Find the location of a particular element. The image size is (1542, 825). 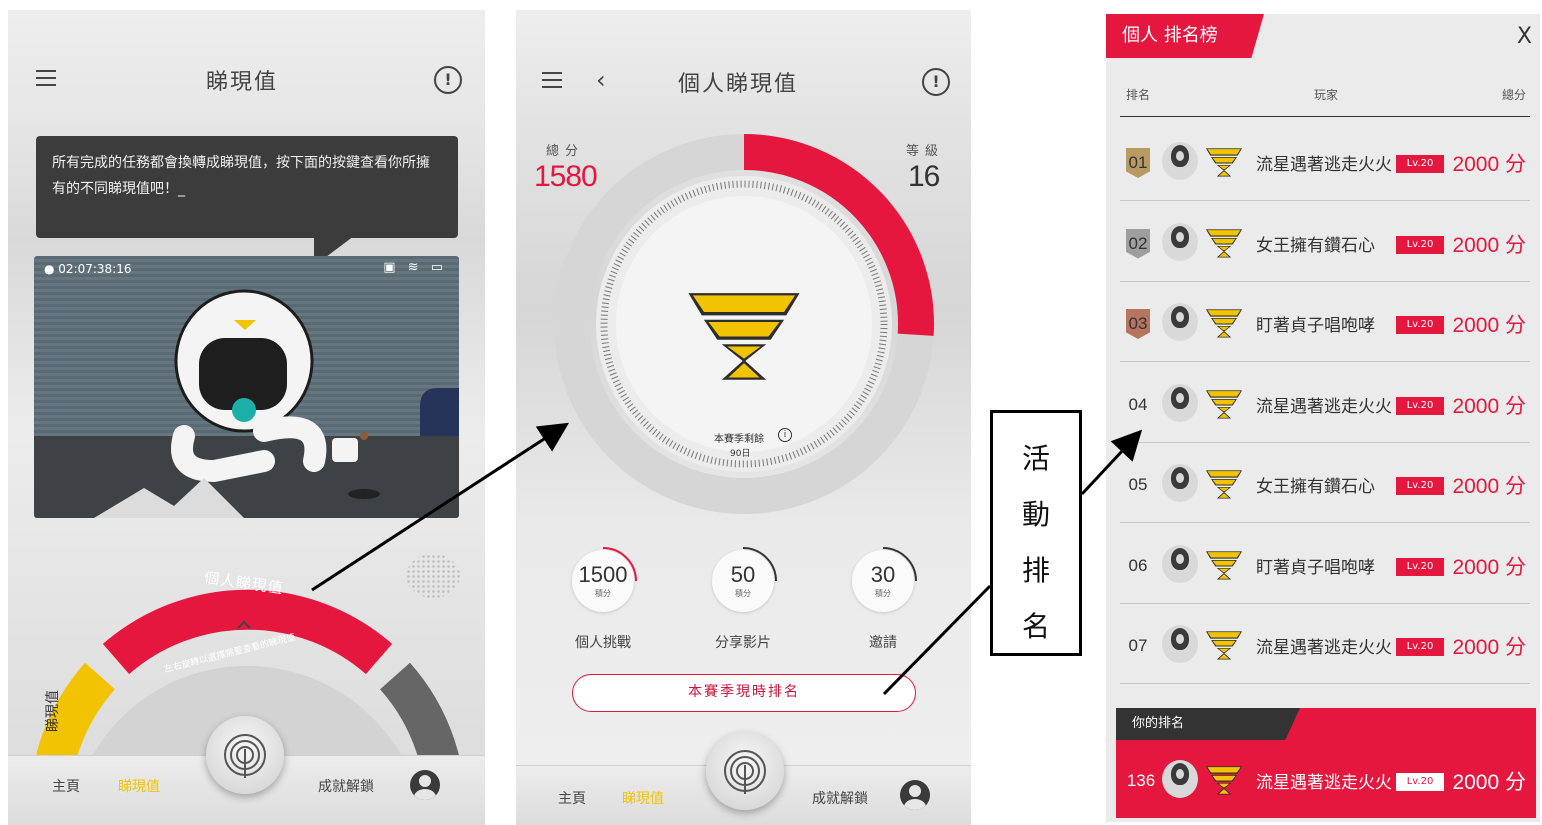

arrow-to-leaderboard is located at coordinates (1111, 462).